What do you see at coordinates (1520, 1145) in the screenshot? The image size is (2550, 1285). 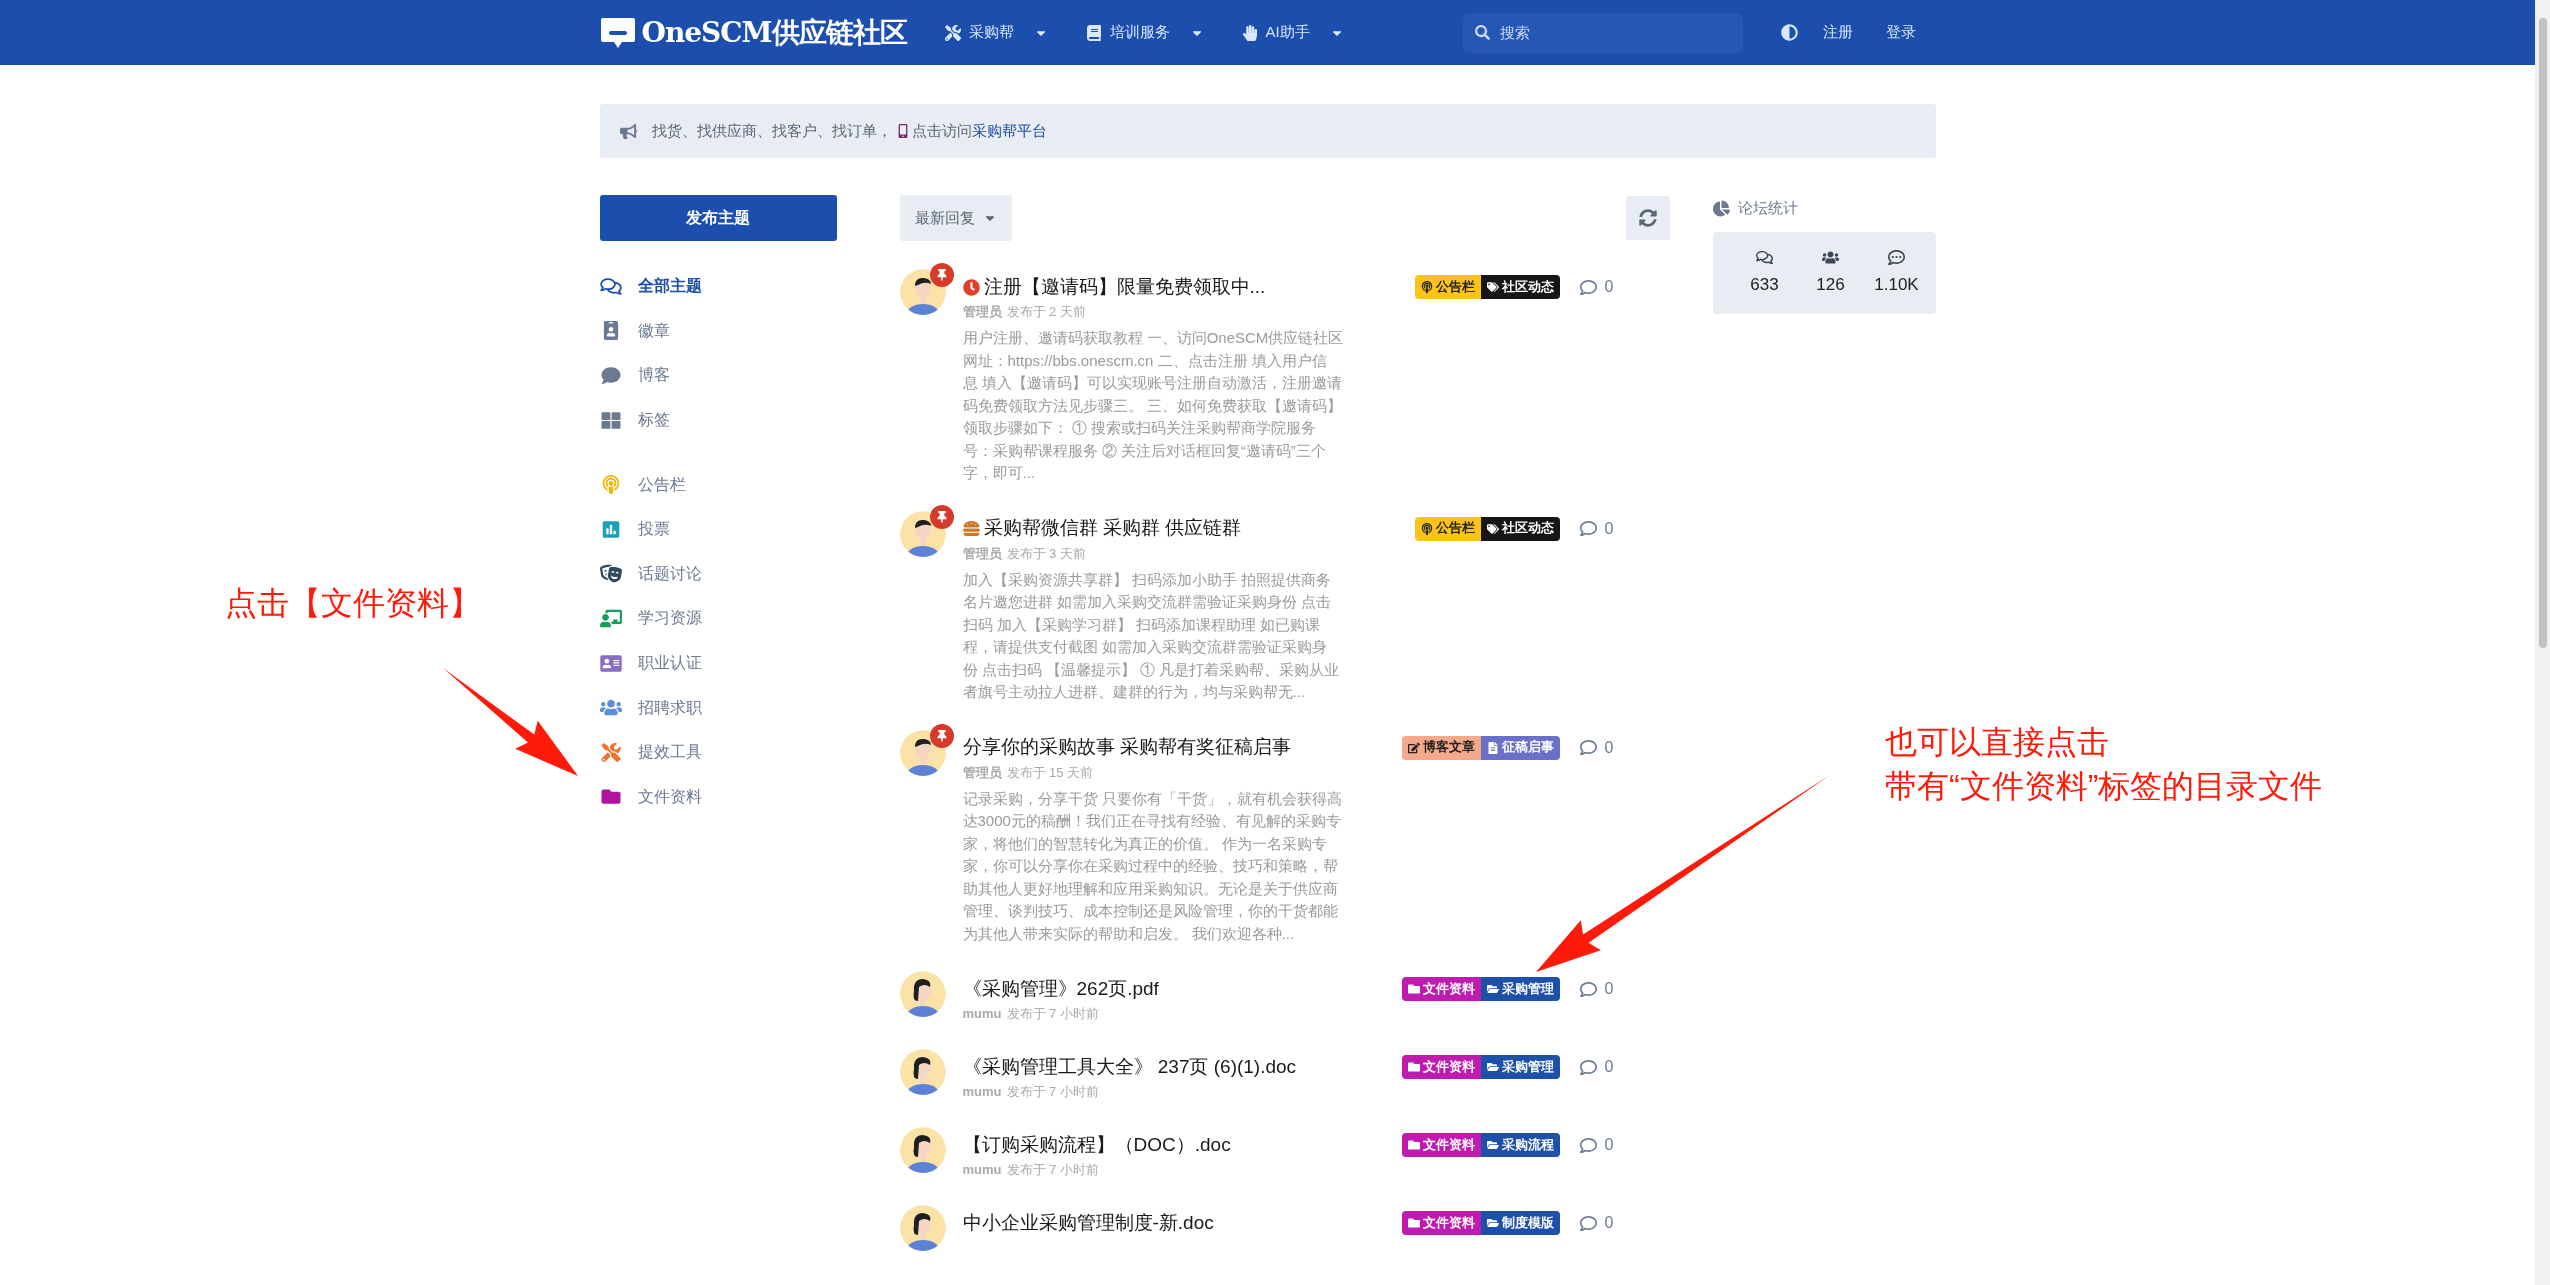 I see `tag-label: 采购流程` at bounding box center [1520, 1145].